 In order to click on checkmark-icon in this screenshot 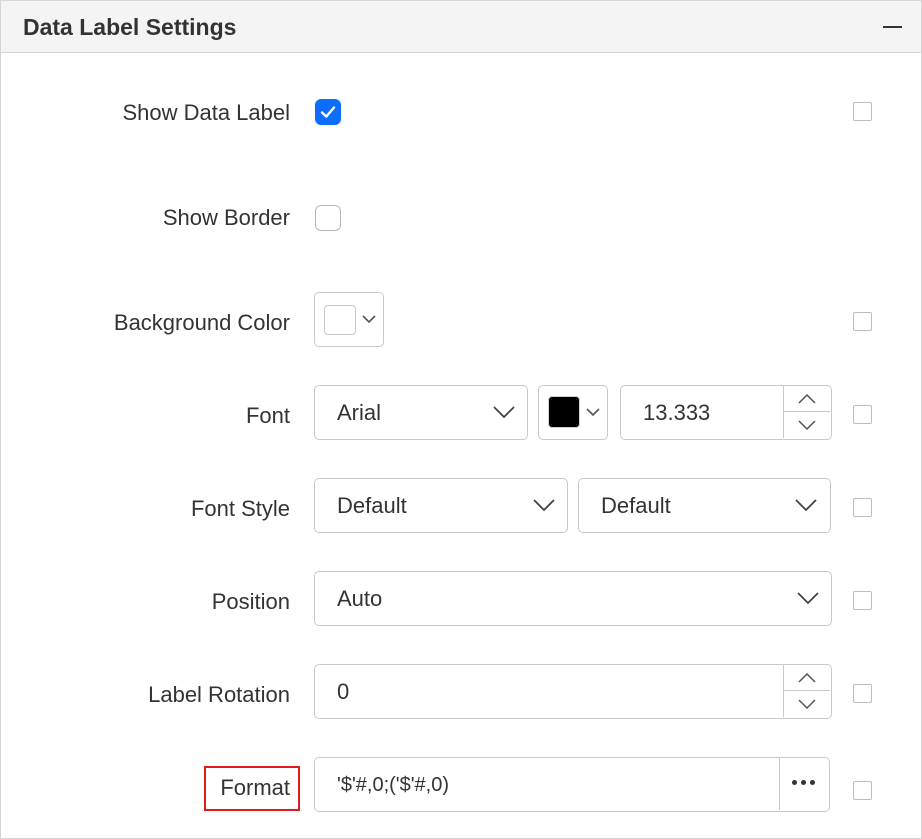, I will do `click(328, 112)`.